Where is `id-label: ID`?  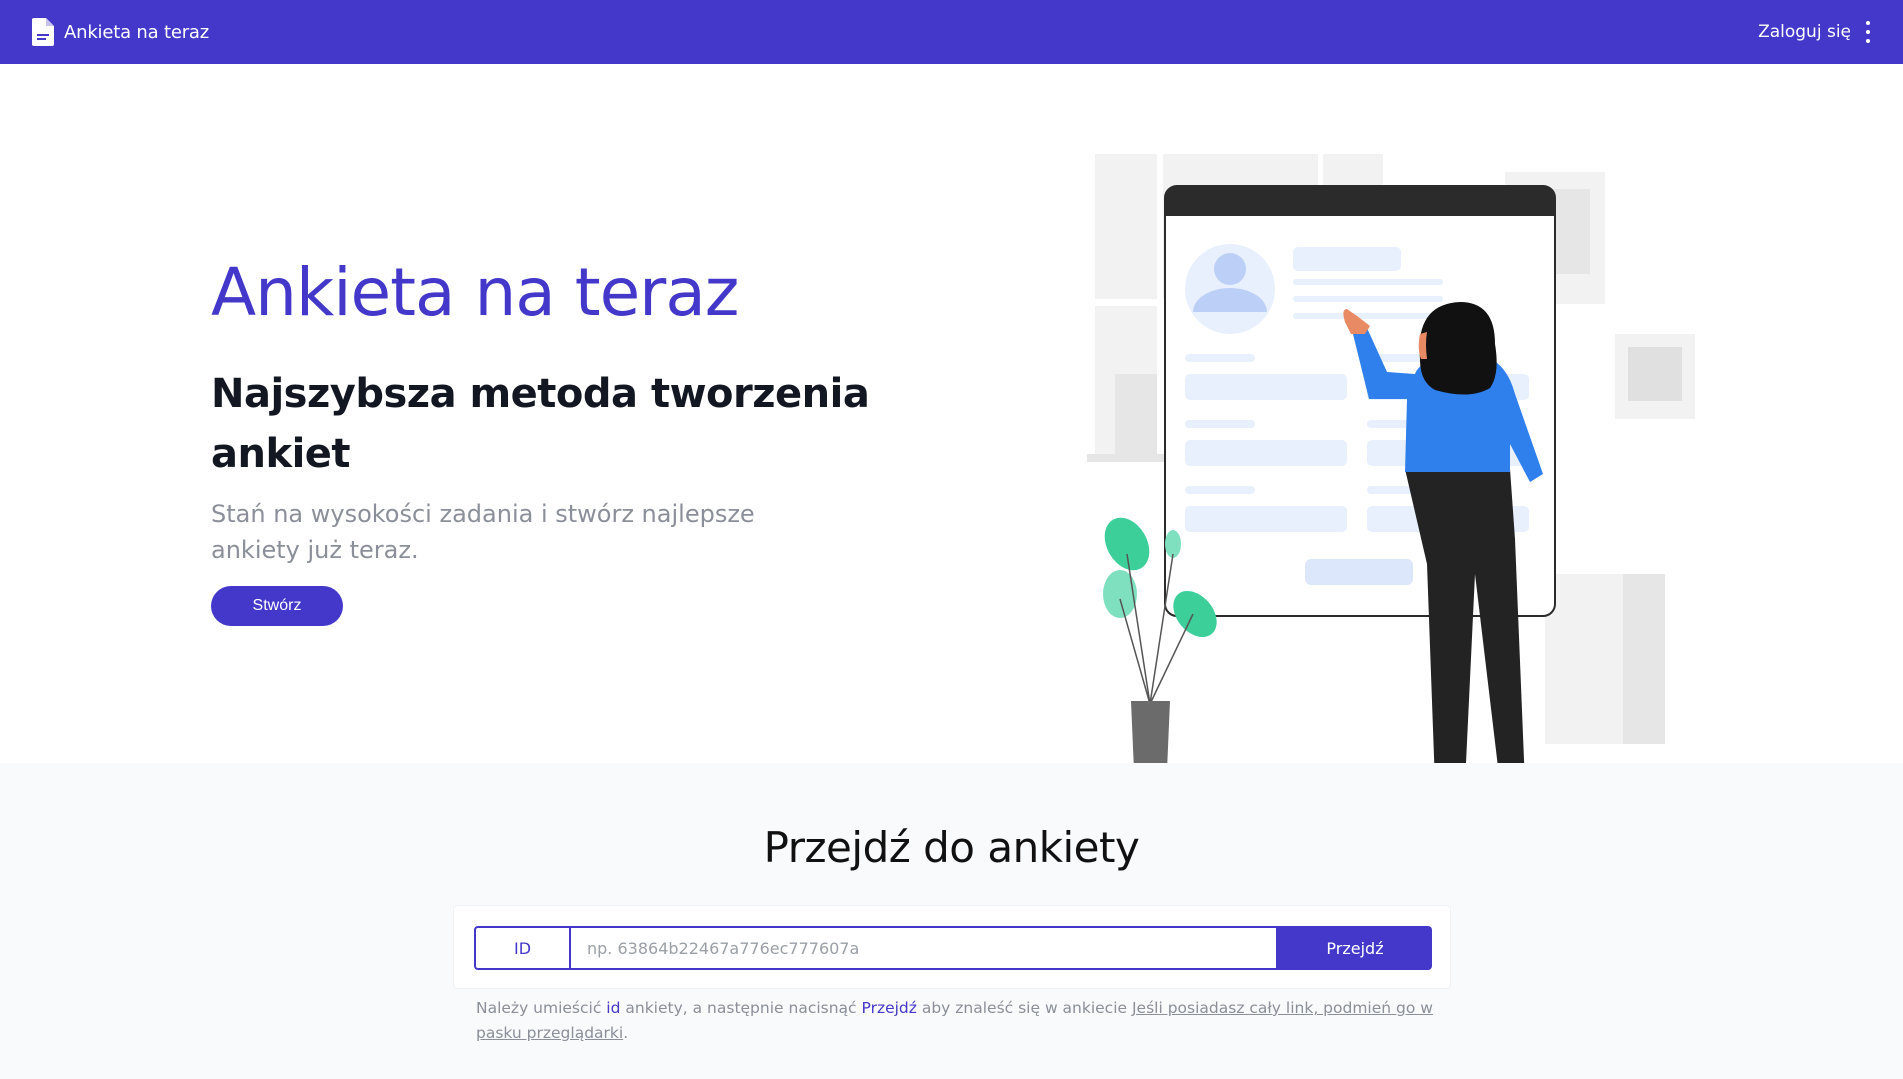
id-label: ID is located at coordinates (521, 948).